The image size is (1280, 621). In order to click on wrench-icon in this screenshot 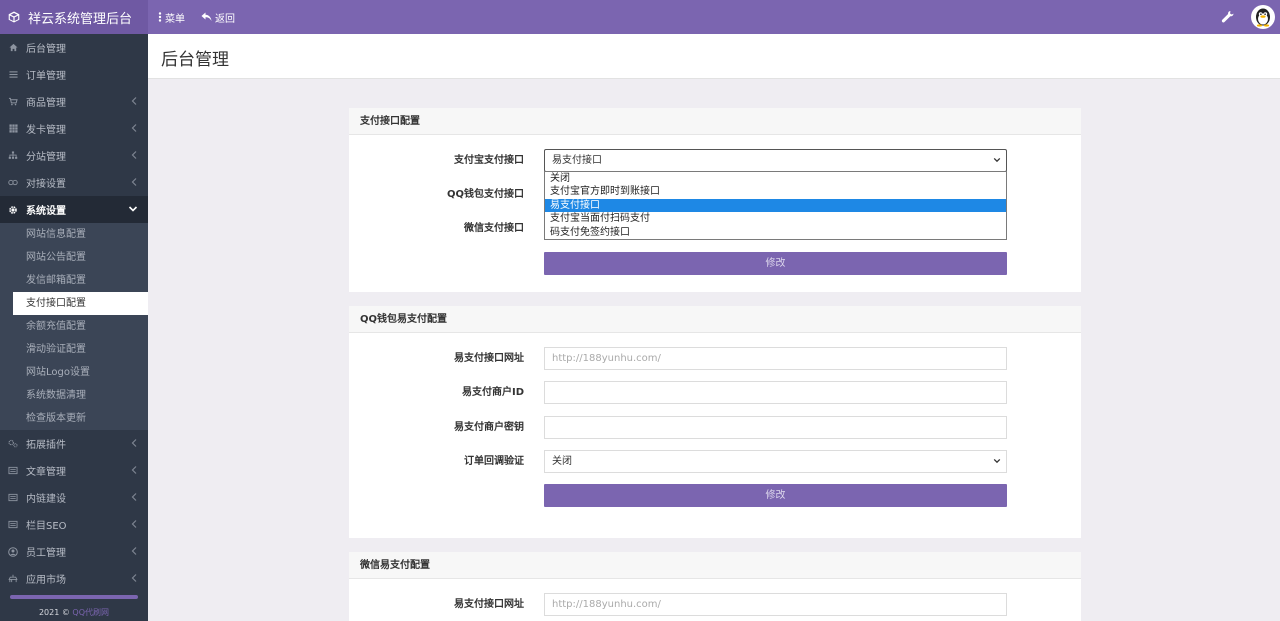, I will do `click(1228, 17)`.